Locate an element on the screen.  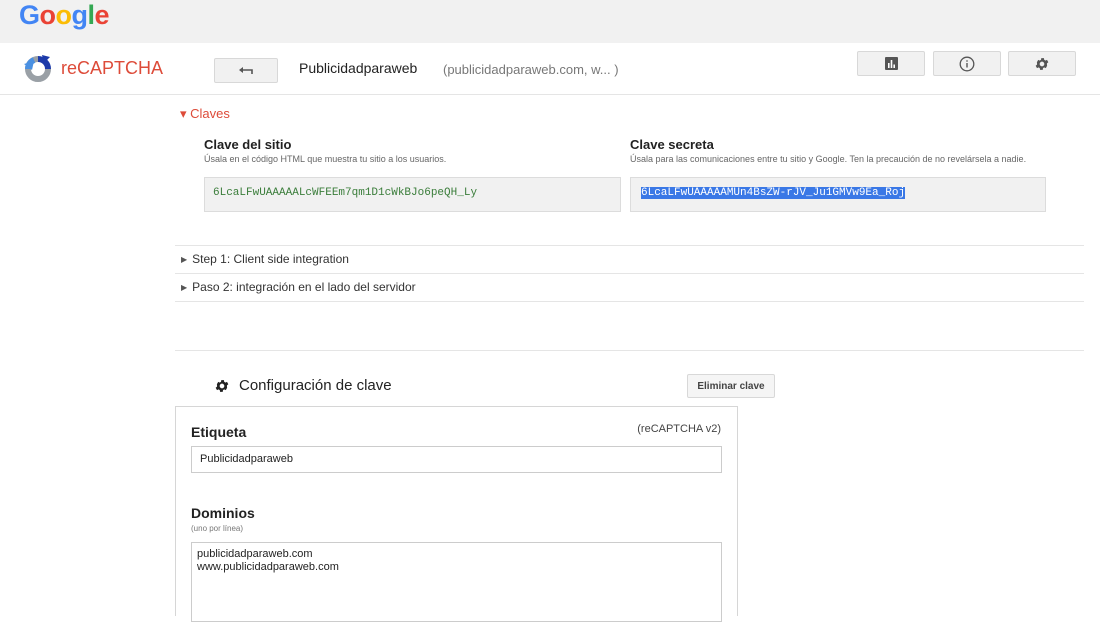
site-domains: (publicidadparaweb.com, w... ) is located at coordinates (531, 69).